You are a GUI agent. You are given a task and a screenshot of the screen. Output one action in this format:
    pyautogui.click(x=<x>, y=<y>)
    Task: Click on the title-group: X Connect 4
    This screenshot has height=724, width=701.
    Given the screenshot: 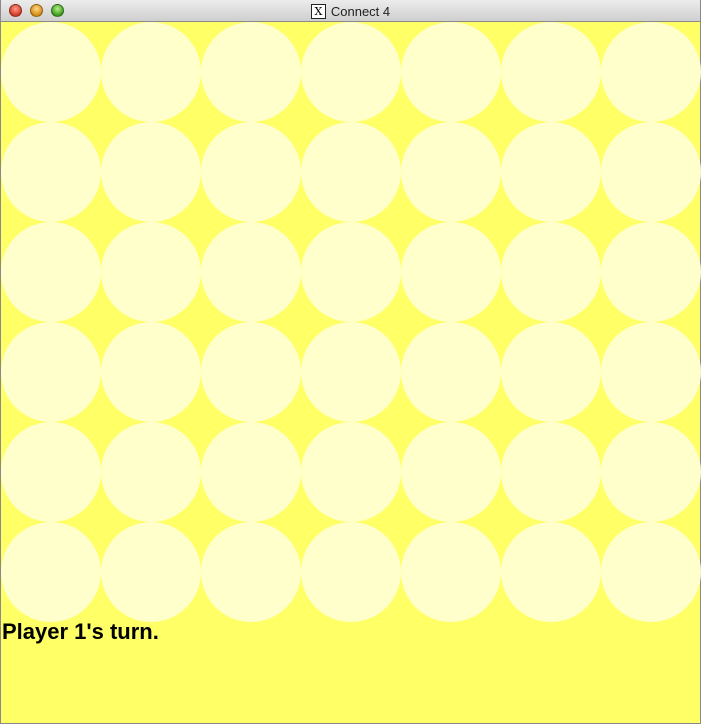 What is the action you would take?
    pyautogui.click(x=350, y=11)
    